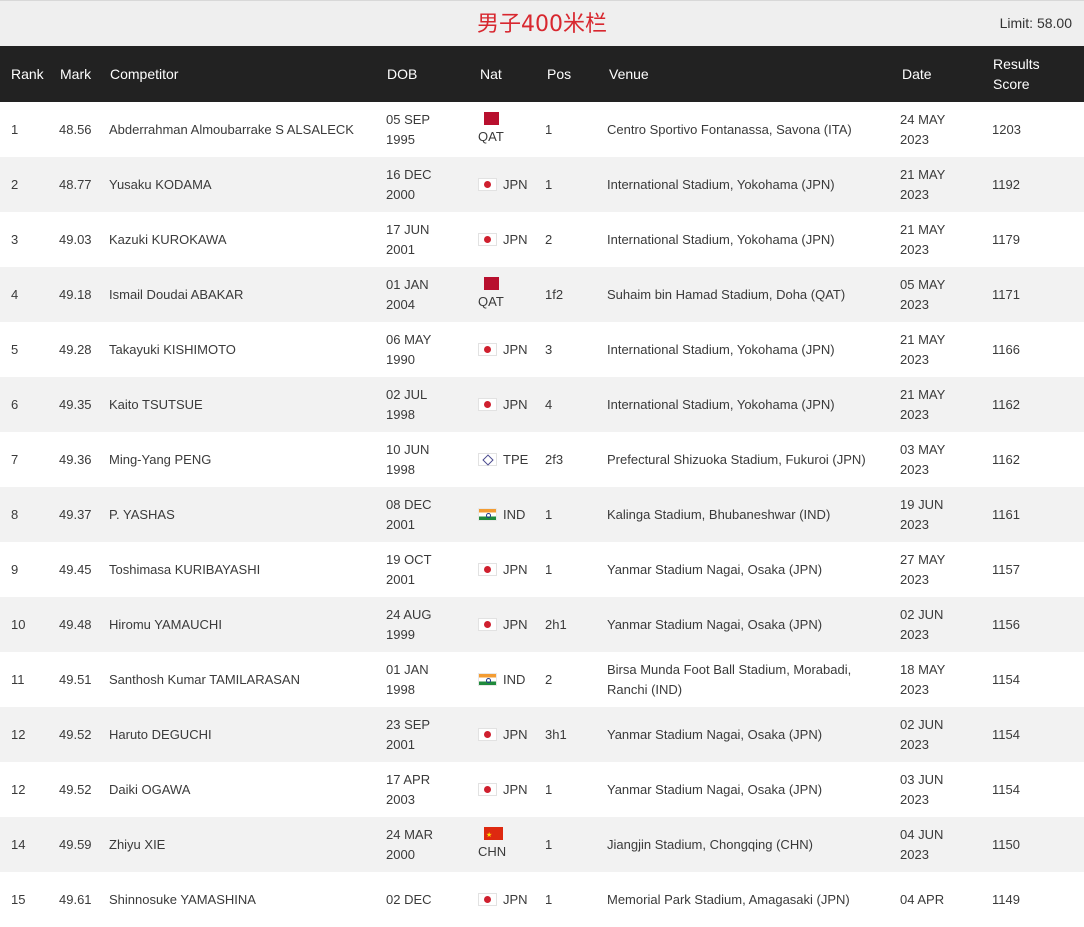 The image size is (1084, 927). I want to click on competitor-link: Zhiyu XIE, so click(137, 844).